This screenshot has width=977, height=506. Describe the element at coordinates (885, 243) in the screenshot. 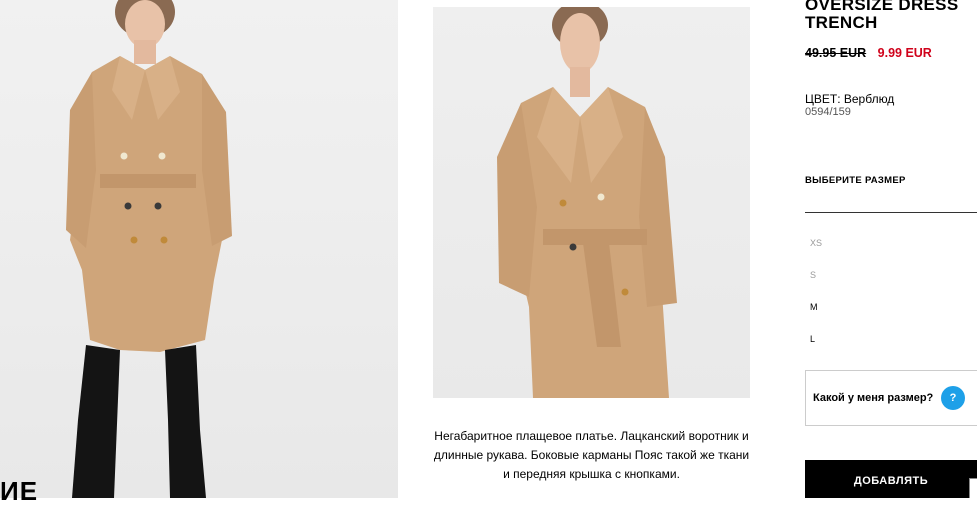

I see `size-option-xs: XS` at that location.